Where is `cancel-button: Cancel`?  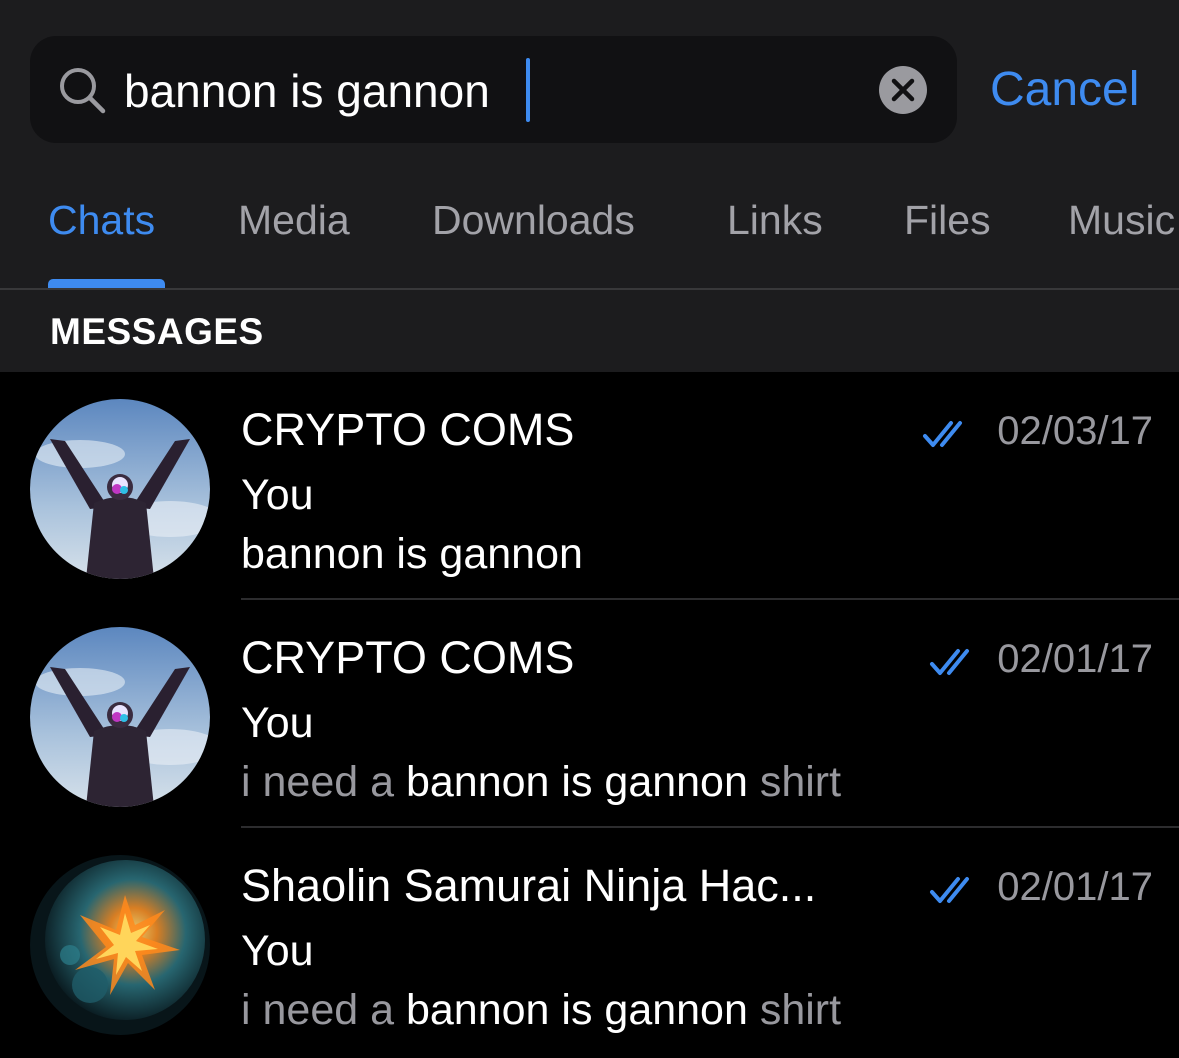
cancel-button: Cancel is located at coordinates (1064, 90).